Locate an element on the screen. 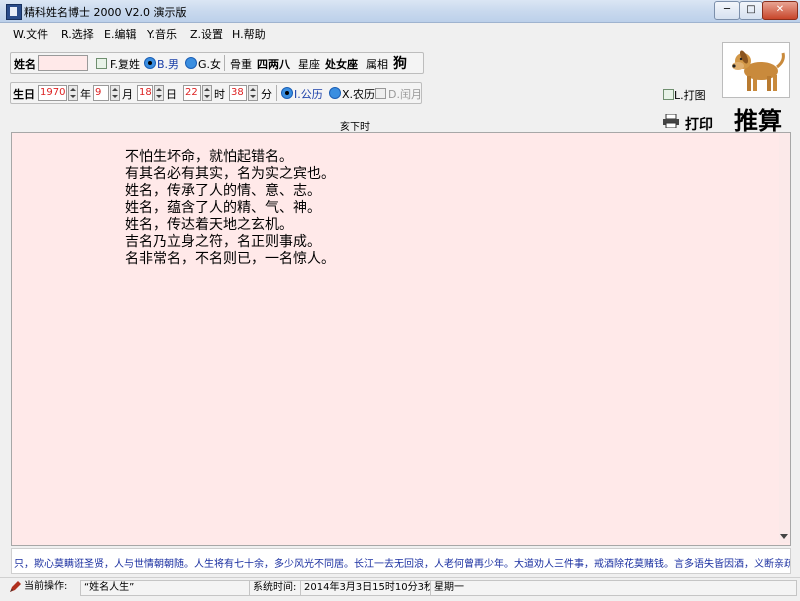 The height and width of the screenshot is (601, 800). window-title: 精科姓名博士 2000 V2.0 演示版 is located at coordinates (105, 12).